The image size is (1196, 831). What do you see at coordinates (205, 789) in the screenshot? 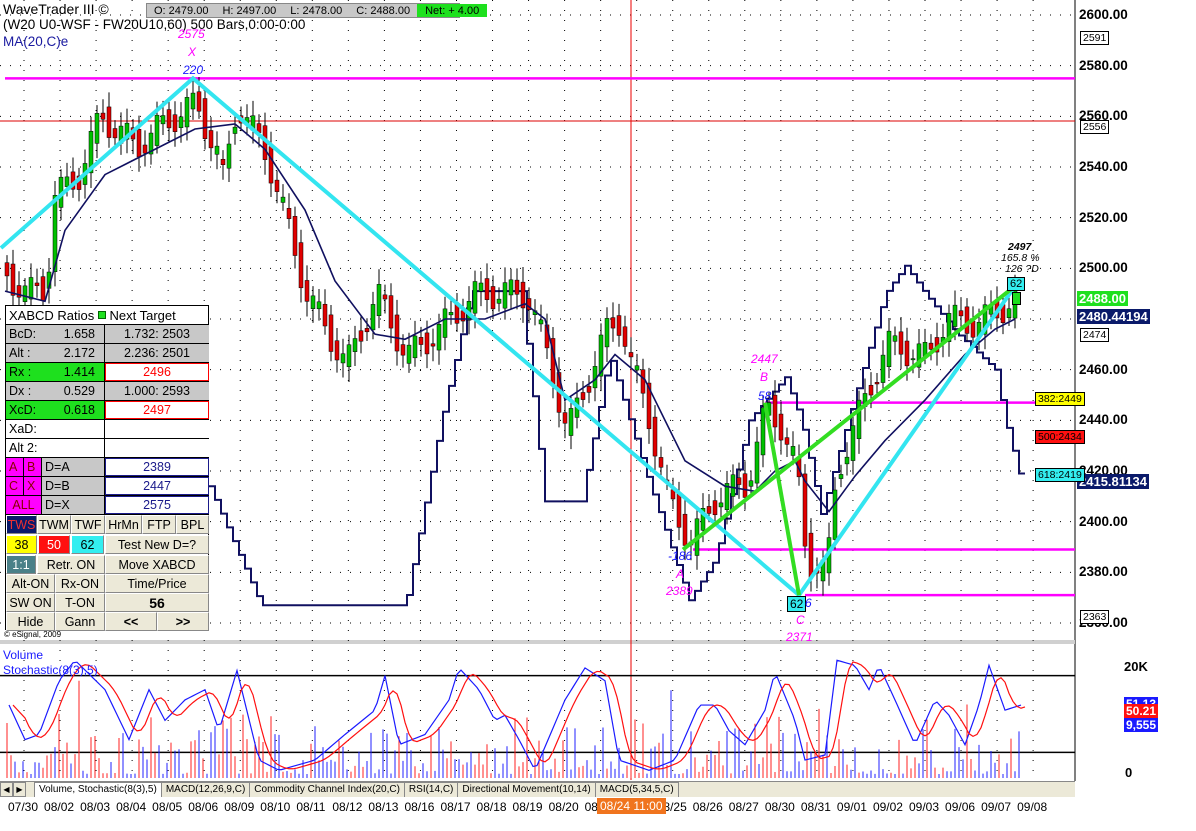
I see `tab-study: MACD(12,26,9,C)` at bounding box center [205, 789].